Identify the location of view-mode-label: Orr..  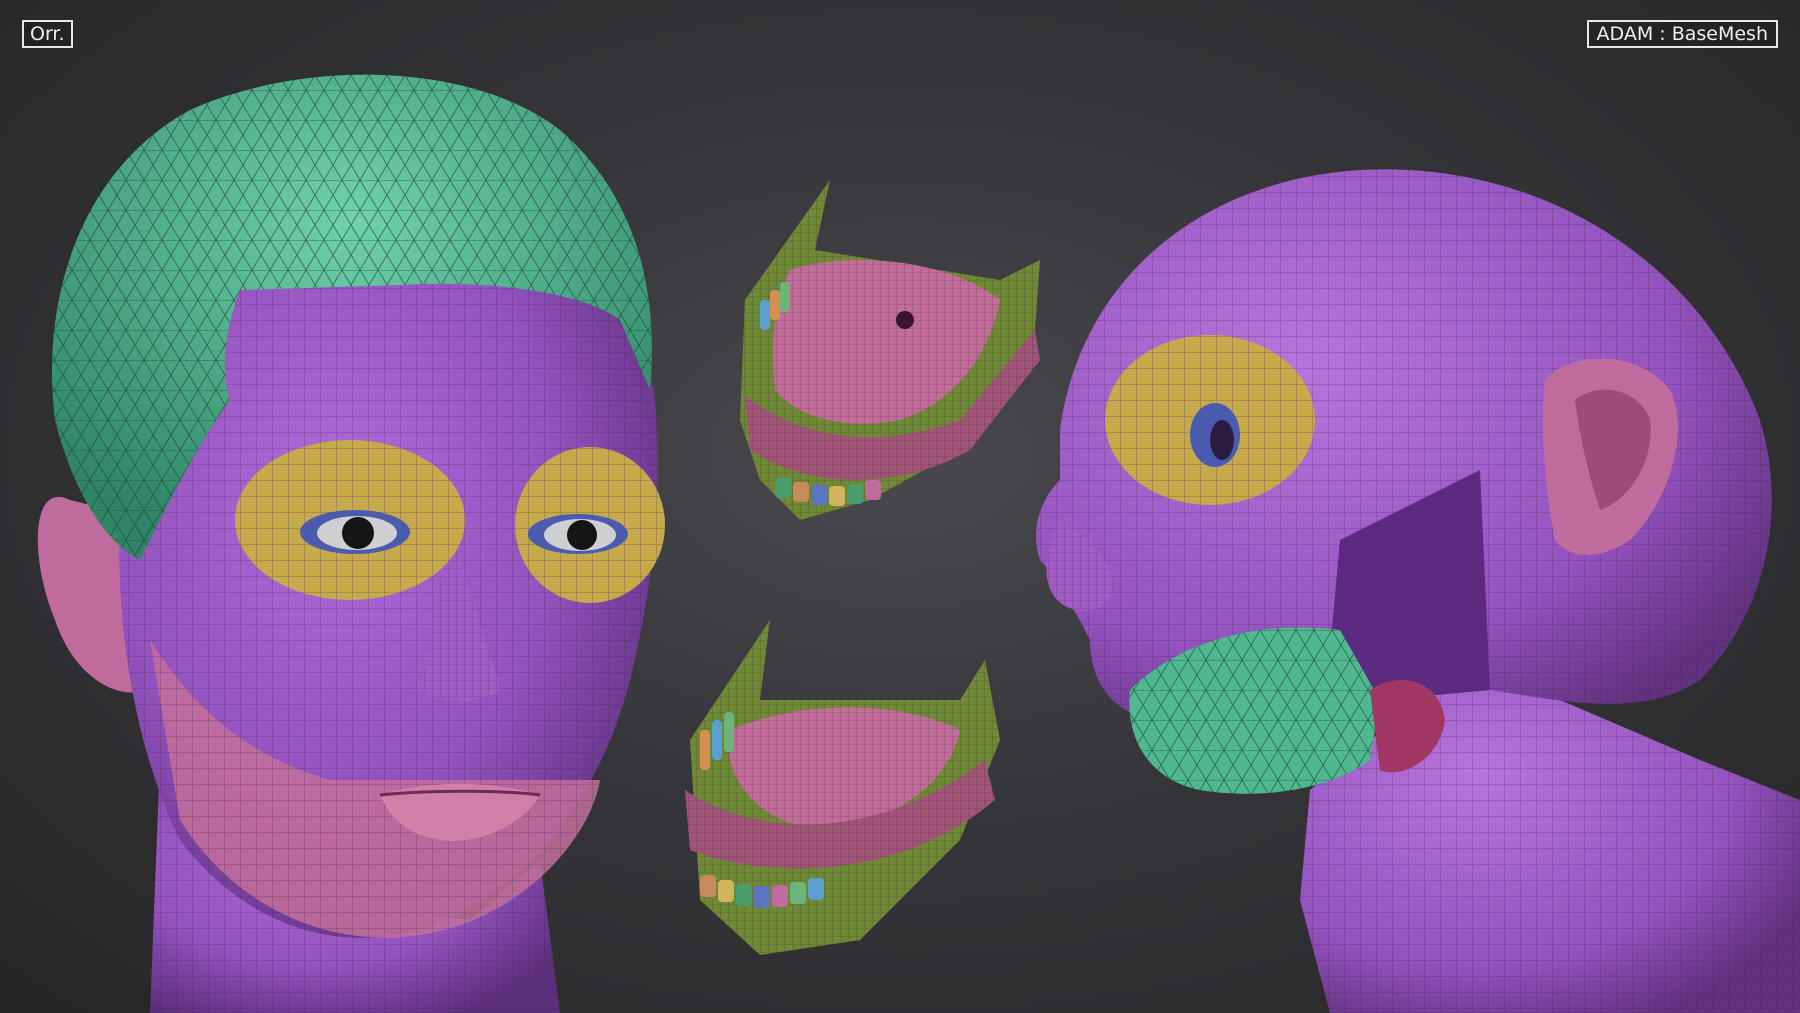
(47, 34).